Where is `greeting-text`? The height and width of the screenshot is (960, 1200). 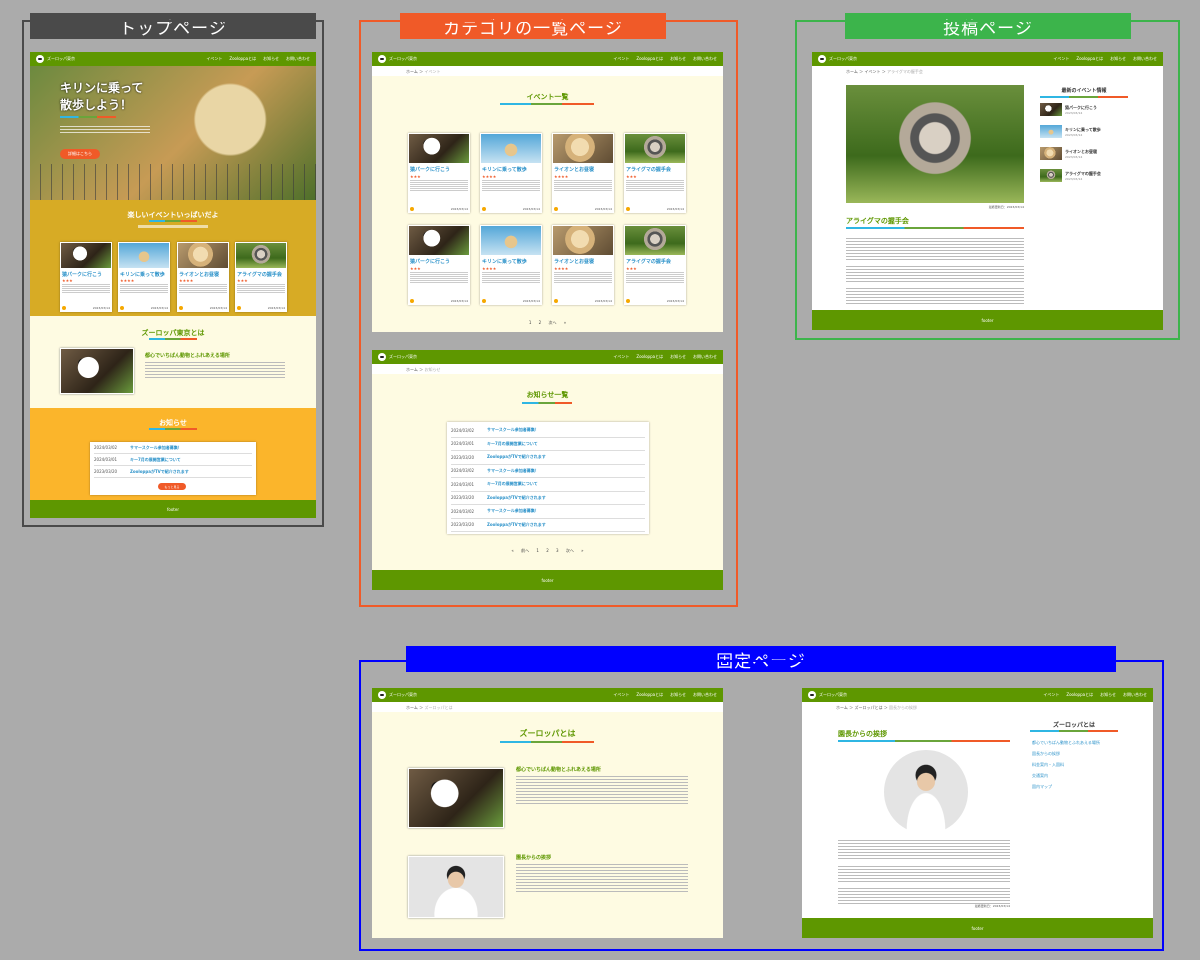
greeting-text is located at coordinates (924, 895).